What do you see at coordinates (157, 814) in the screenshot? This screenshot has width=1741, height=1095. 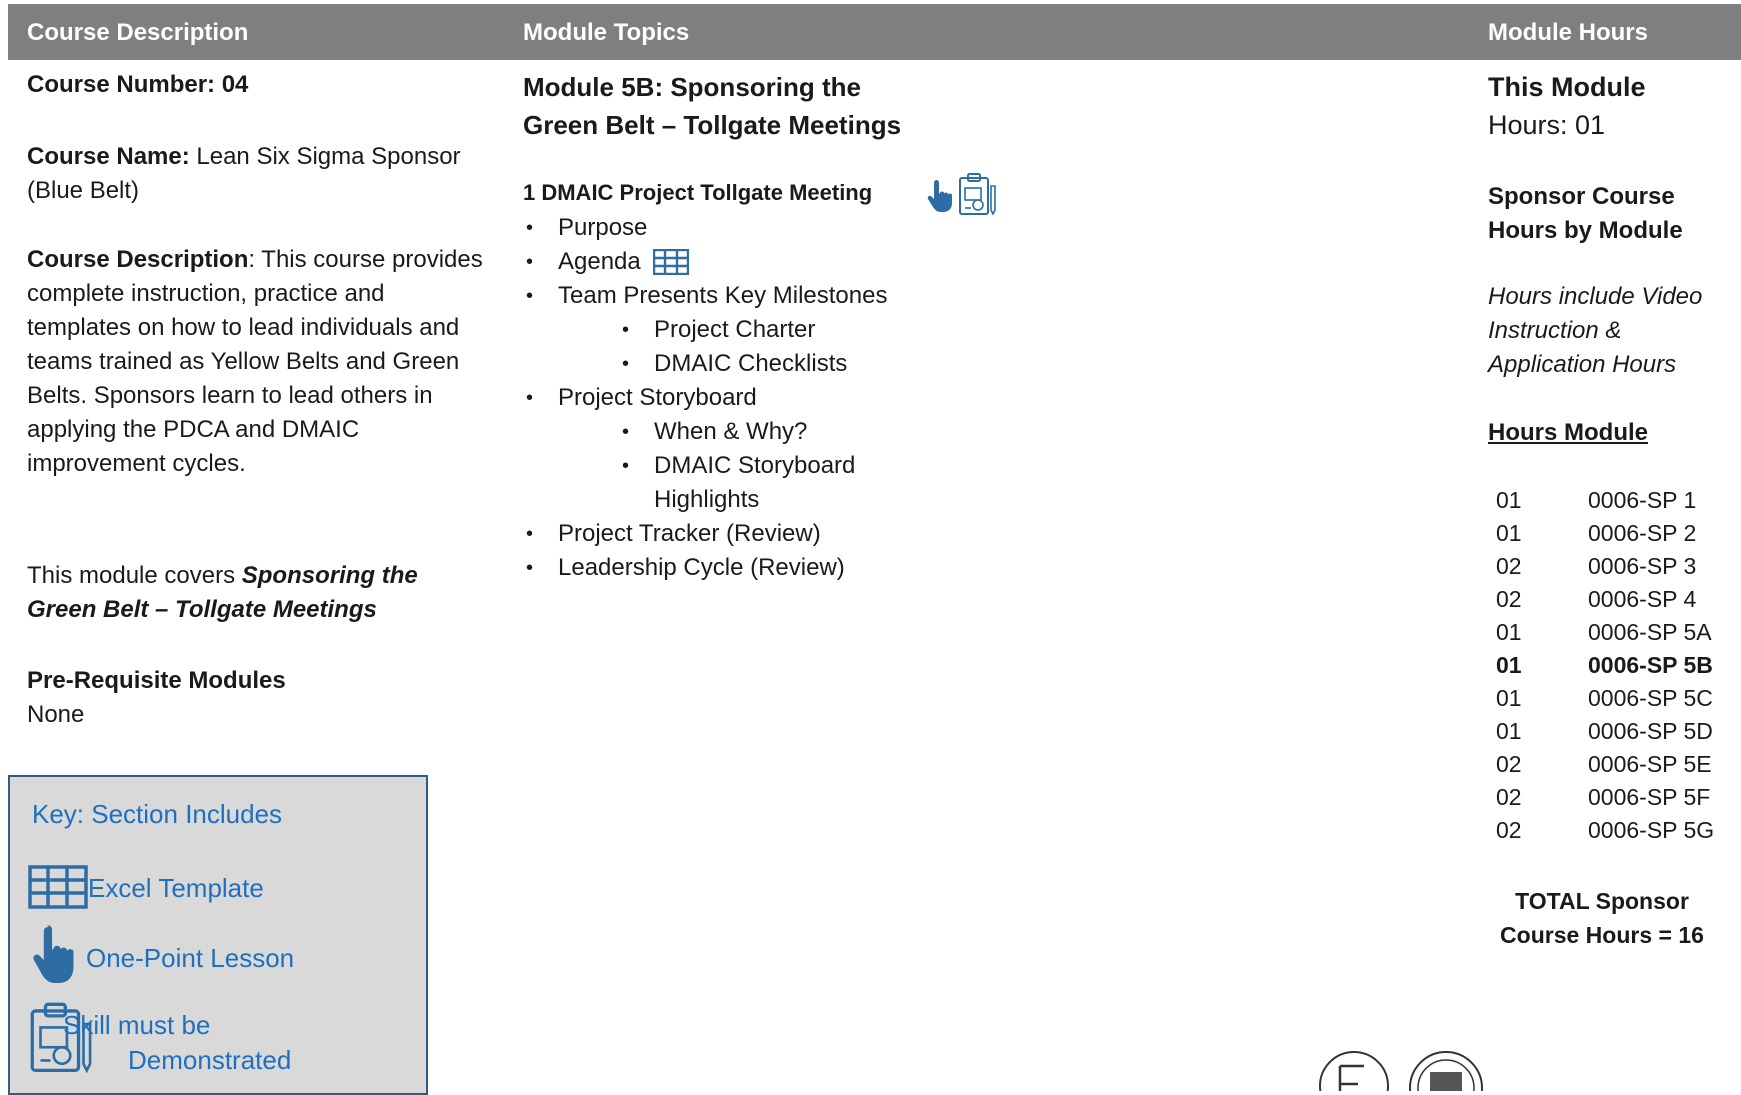 I see `legend-title: Key: Section Includes` at bounding box center [157, 814].